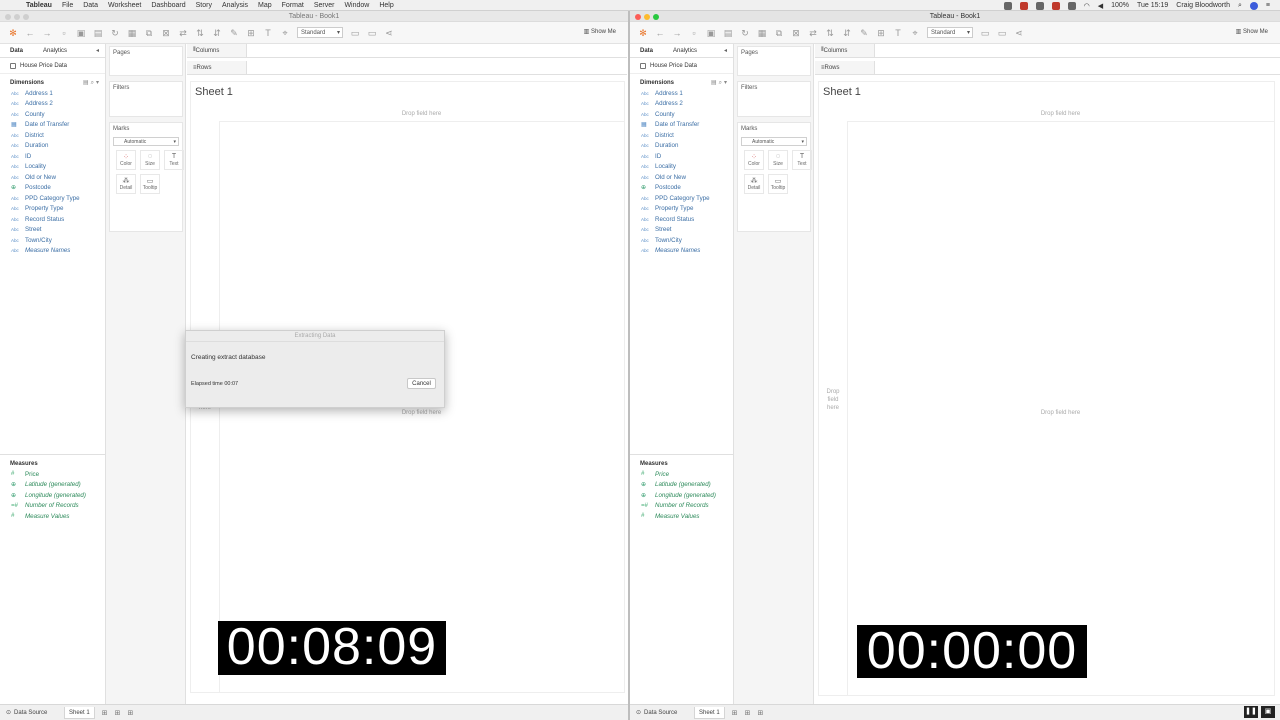 Image resolution: width=1280 pixels, height=720 pixels. What do you see at coordinates (235, 5) in the screenshot?
I see `menu-analysis: Analysis` at bounding box center [235, 5].